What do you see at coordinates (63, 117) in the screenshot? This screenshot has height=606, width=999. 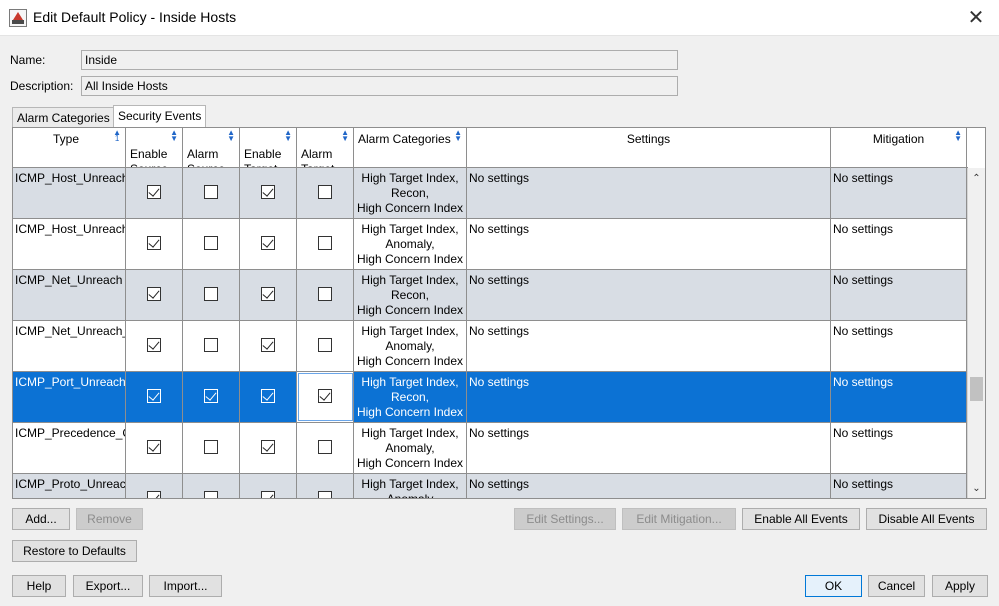 I see `tab-alarm-categories: Alarm Categories` at bounding box center [63, 117].